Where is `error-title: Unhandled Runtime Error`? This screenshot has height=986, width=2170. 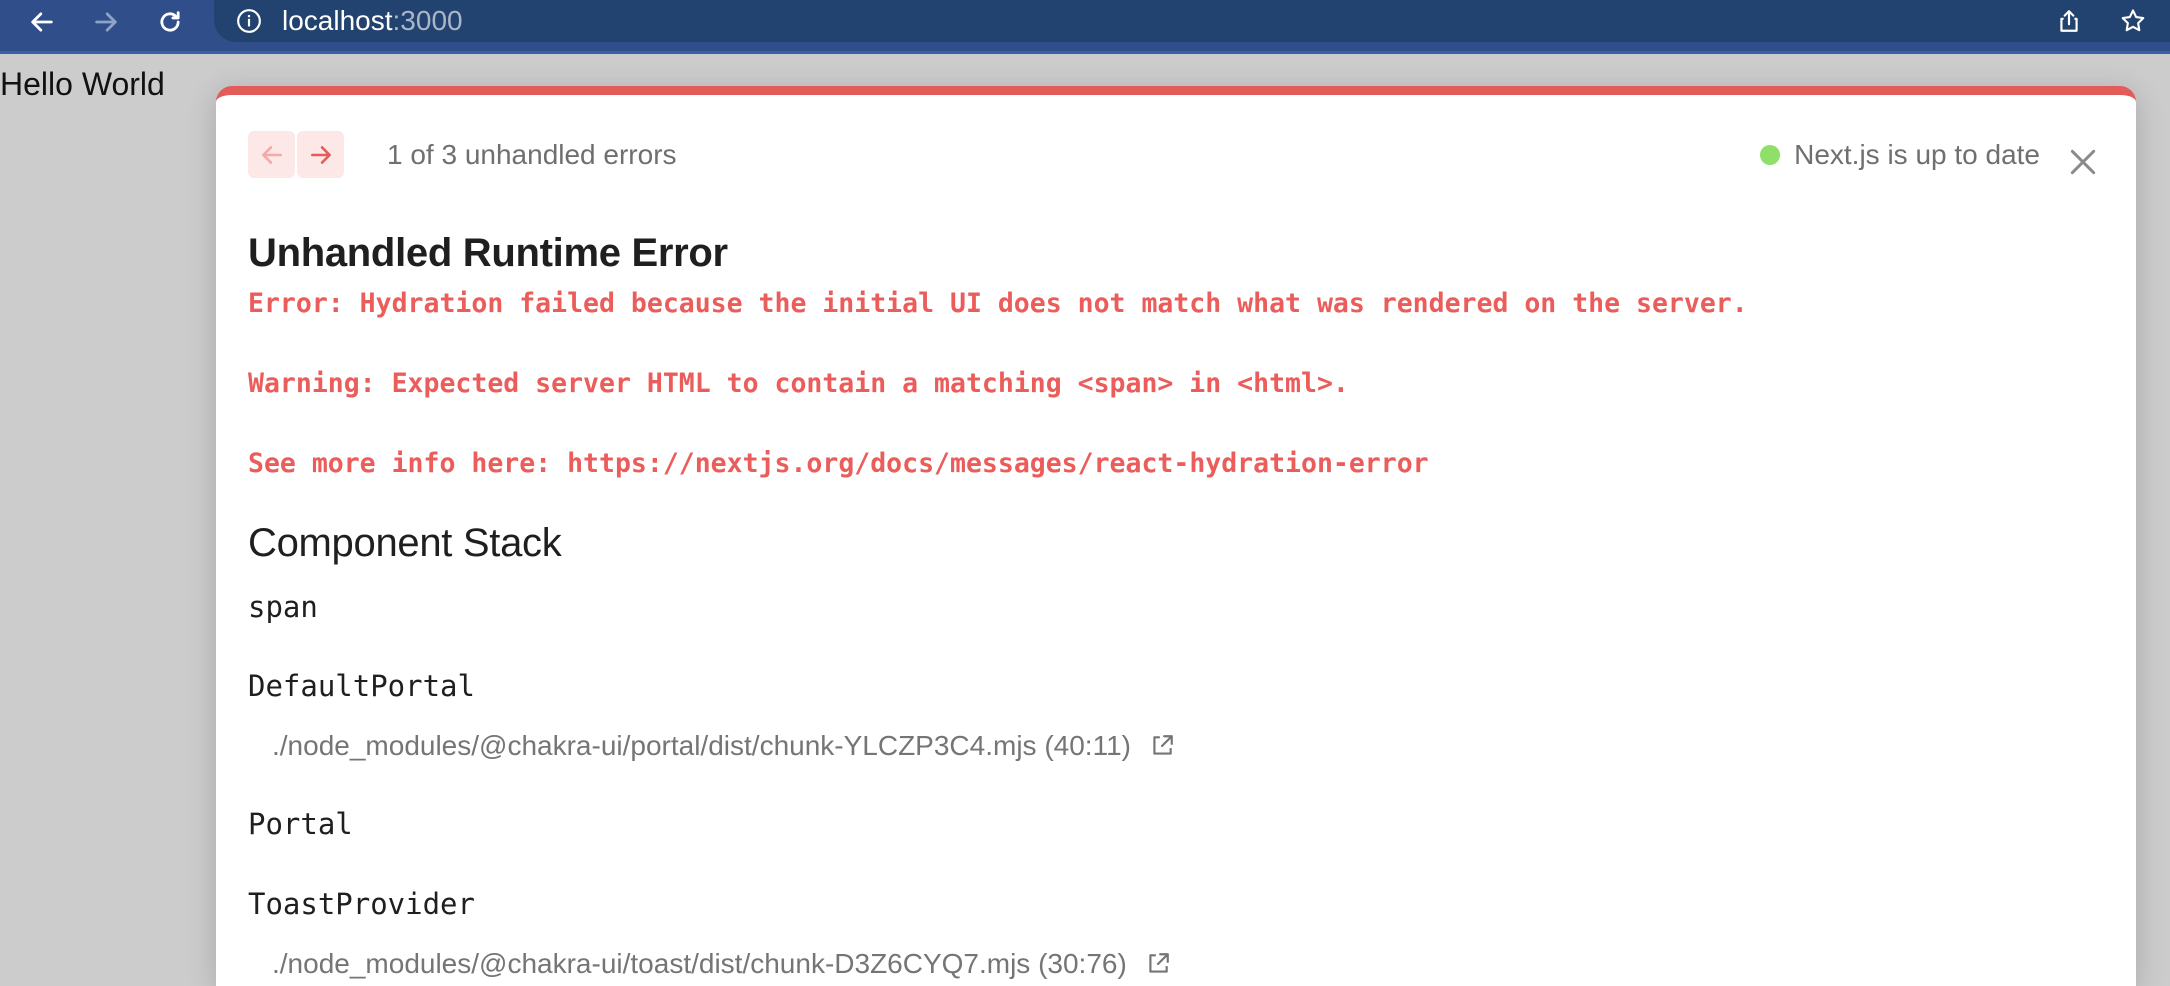 error-title: Unhandled Runtime Error is located at coordinates (488, 253).